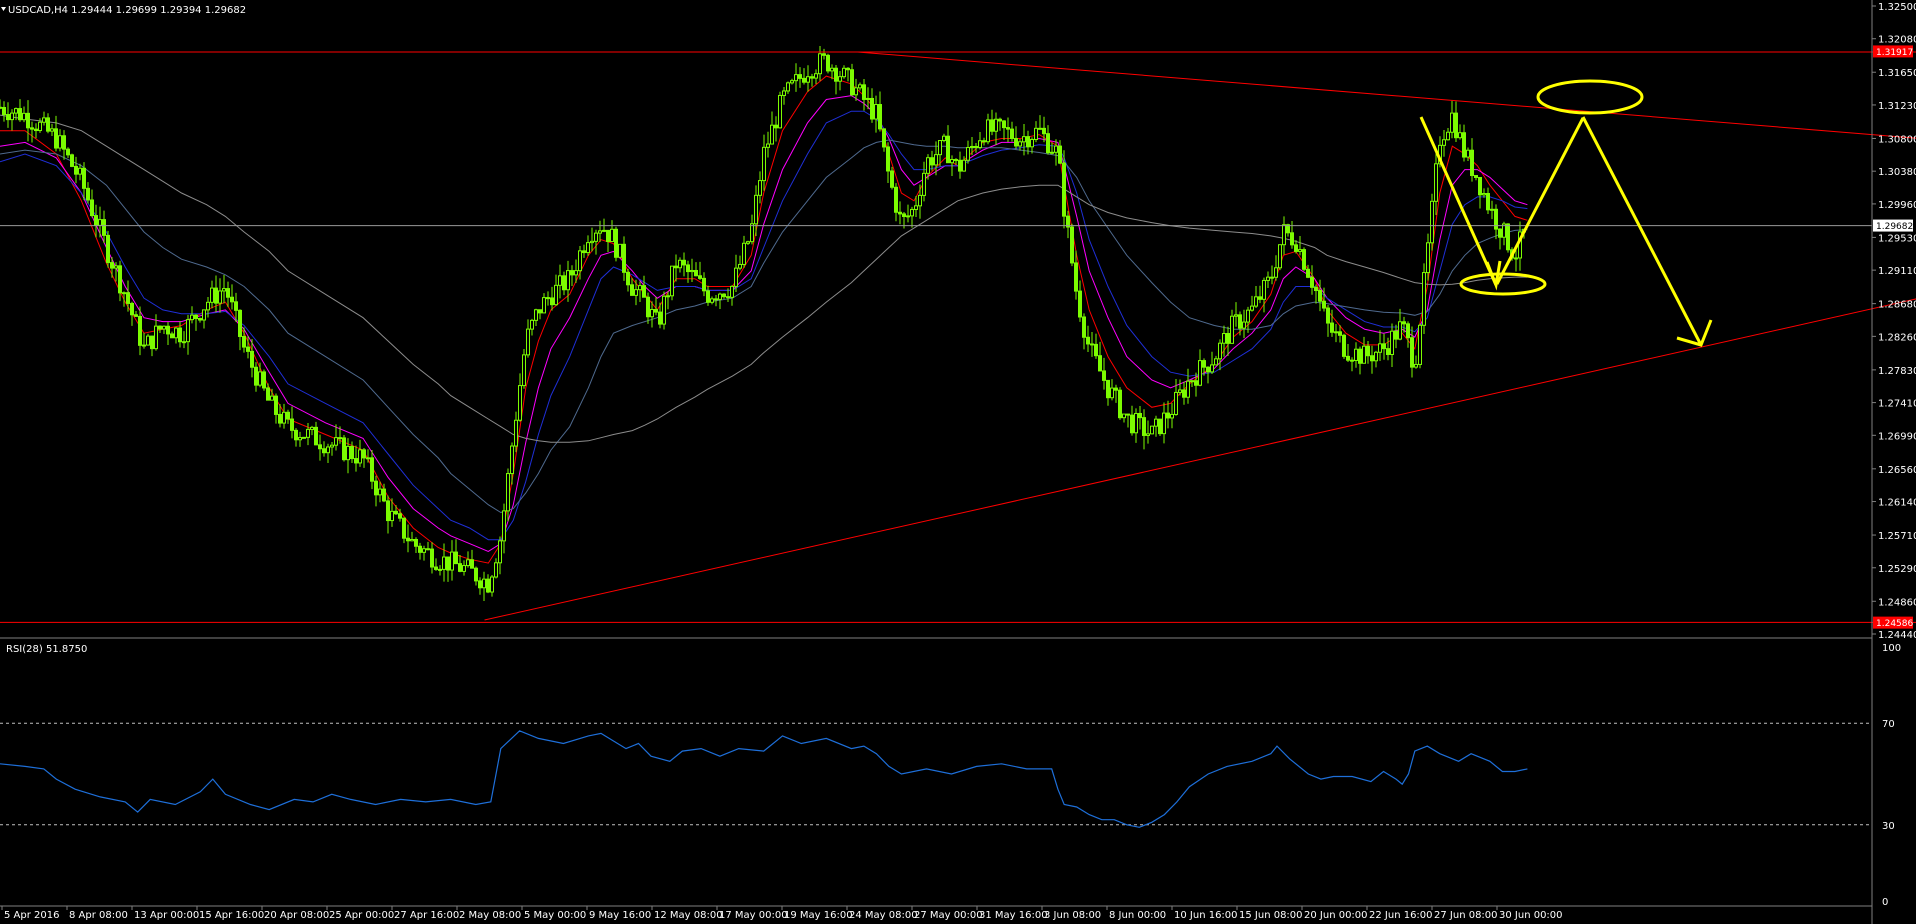 The image size is (1916, 924). I want to click on price-tick-label: 1.26990, so click(1897, 436).